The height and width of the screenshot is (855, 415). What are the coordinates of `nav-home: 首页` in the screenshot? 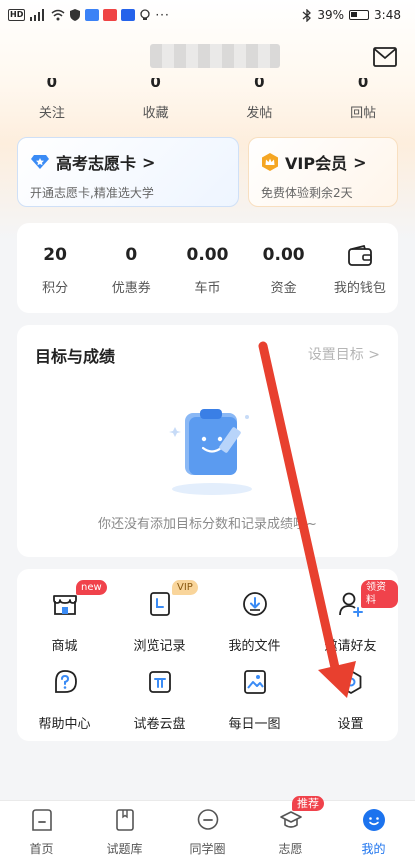 It's located at (41, 828).